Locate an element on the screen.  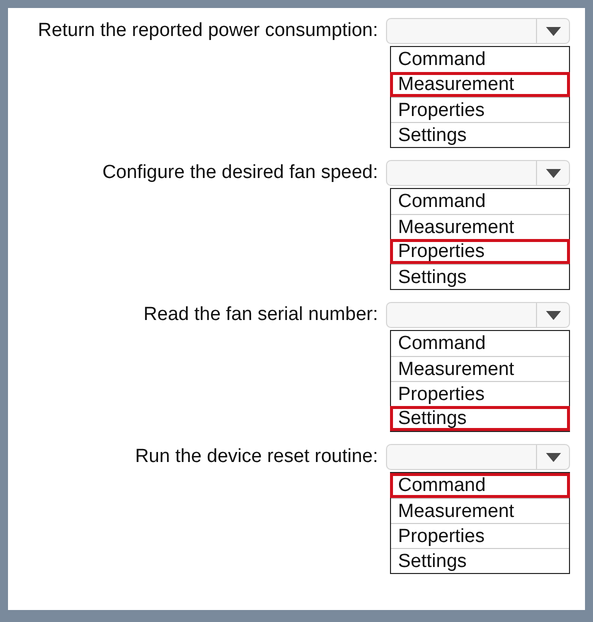
question-label: Read the fan serial number: is located at coordinates (260, 314).